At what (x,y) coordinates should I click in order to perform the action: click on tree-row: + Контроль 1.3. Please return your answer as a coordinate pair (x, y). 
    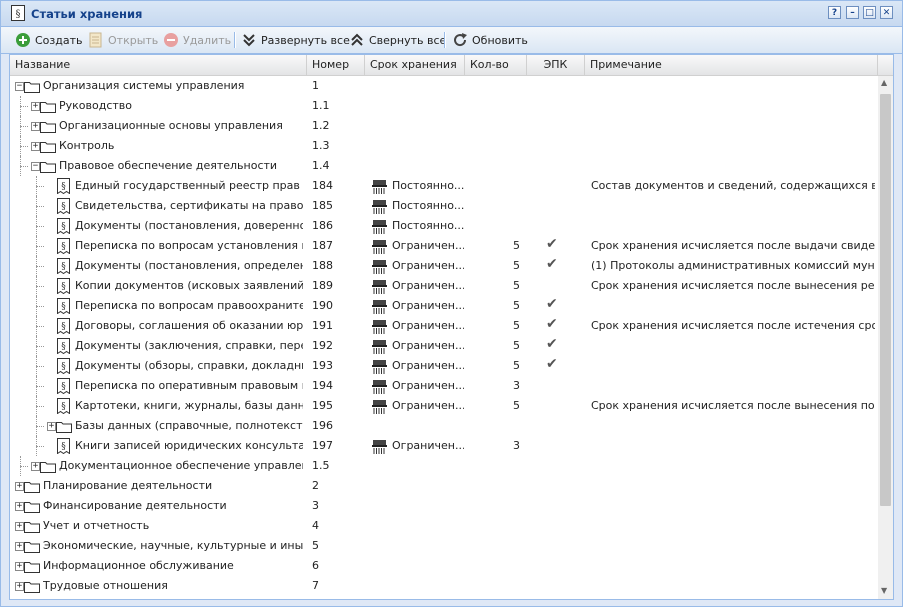
    Looking at the image, I should click on (444, 146).